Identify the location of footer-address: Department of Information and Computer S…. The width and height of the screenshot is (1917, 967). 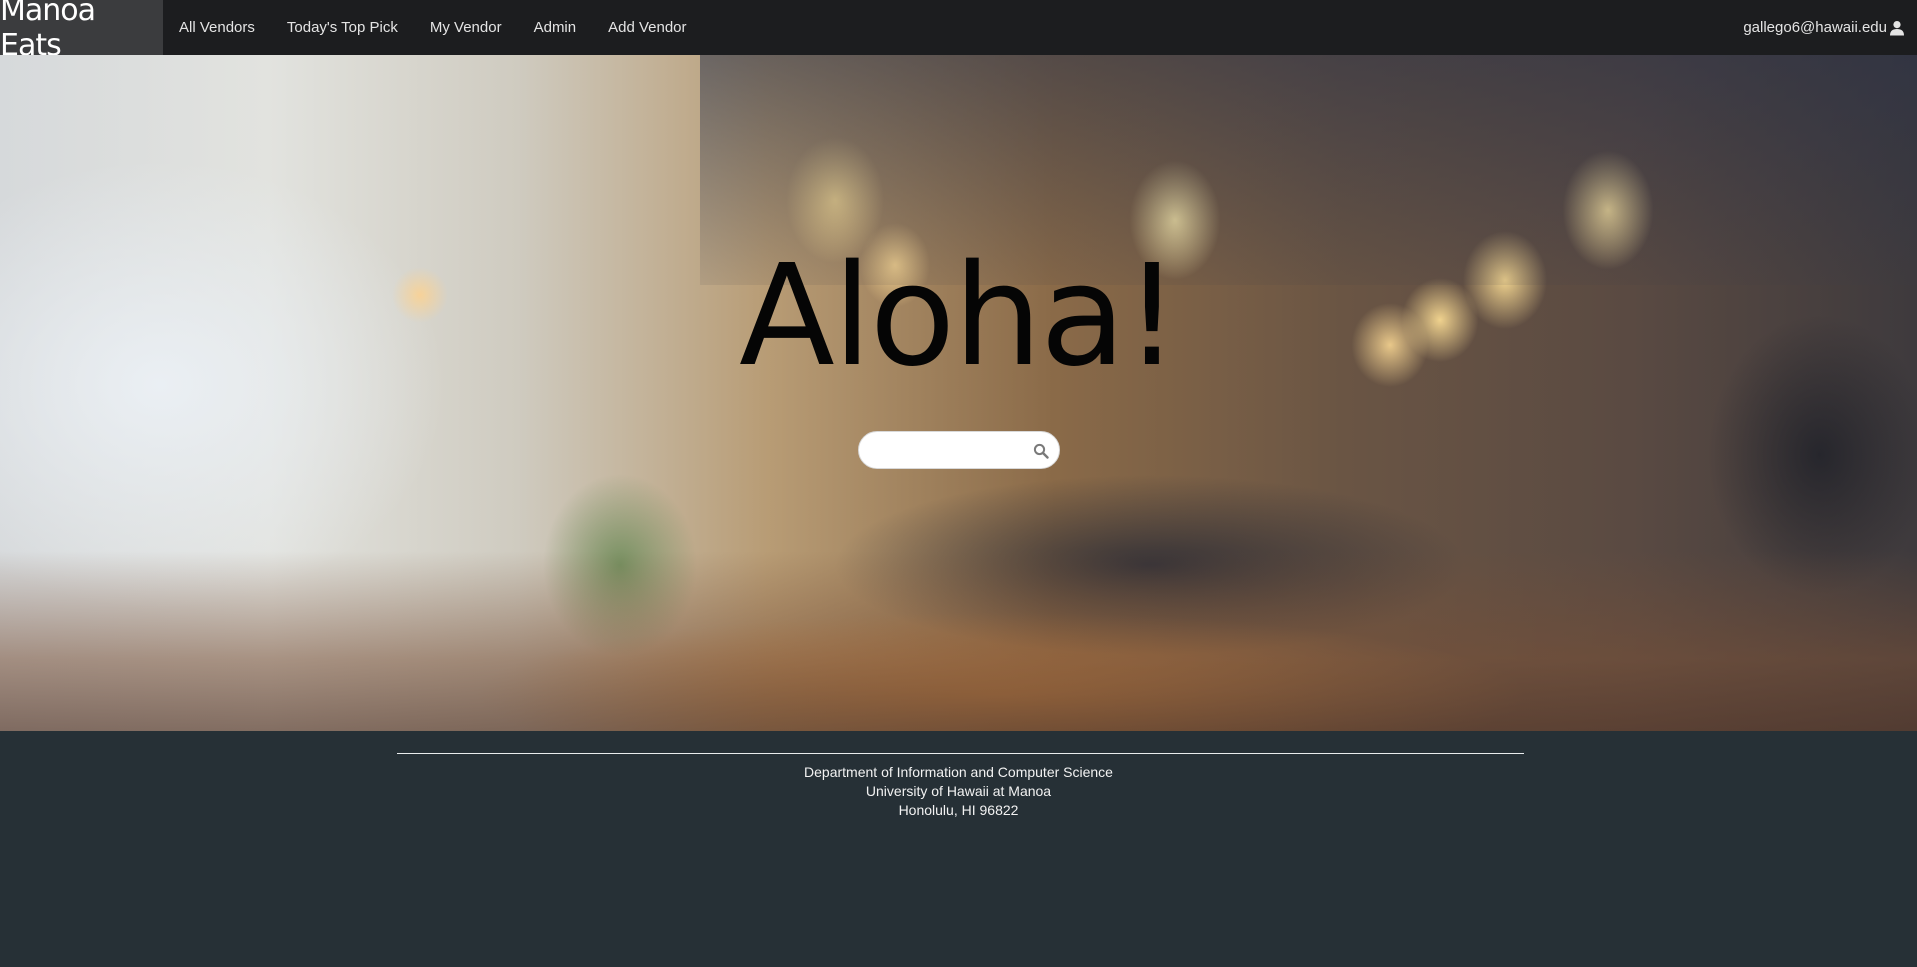
(958, 791).